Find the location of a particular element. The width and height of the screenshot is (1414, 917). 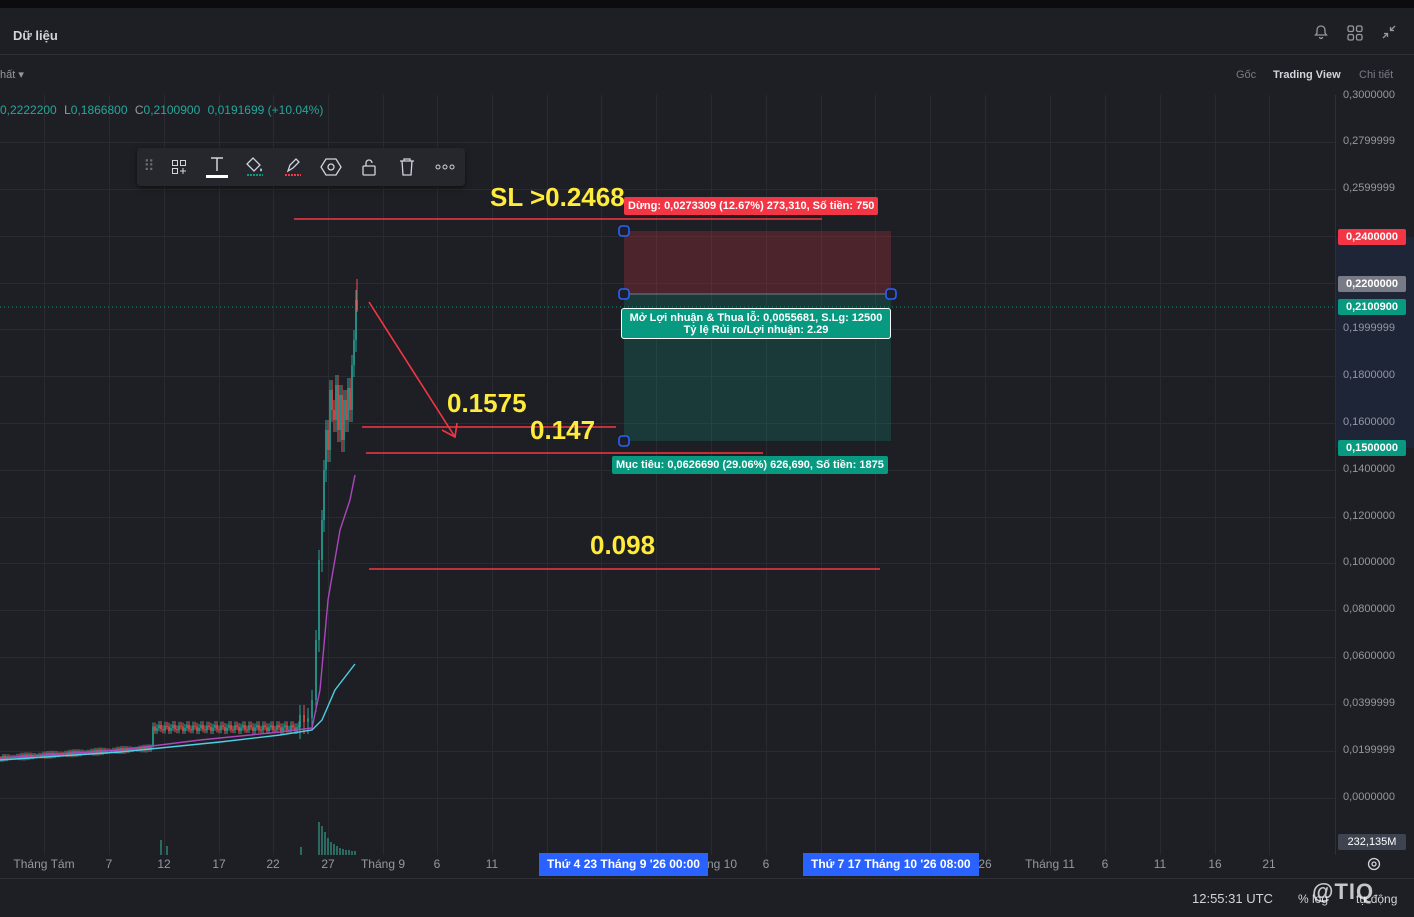

price-tick-label: 0,1600000 is located at coordinates (1369, 422).